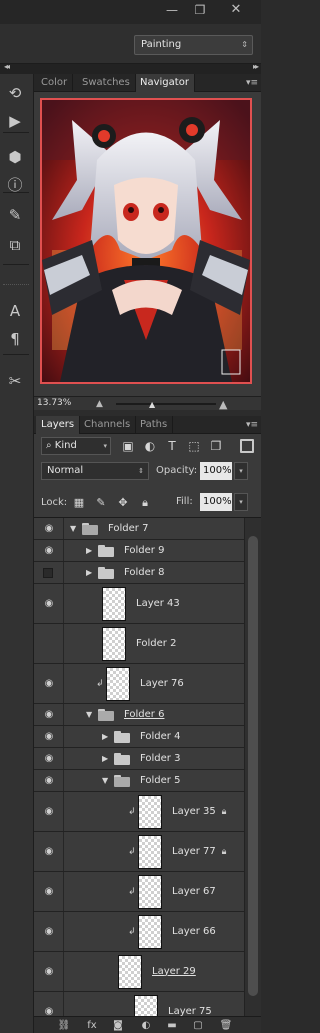  What do you see at coordinates (139, 573) in the screenshot?
I see `layer-group-row: ▶ Folder 8` at bounding box center [139, 573].